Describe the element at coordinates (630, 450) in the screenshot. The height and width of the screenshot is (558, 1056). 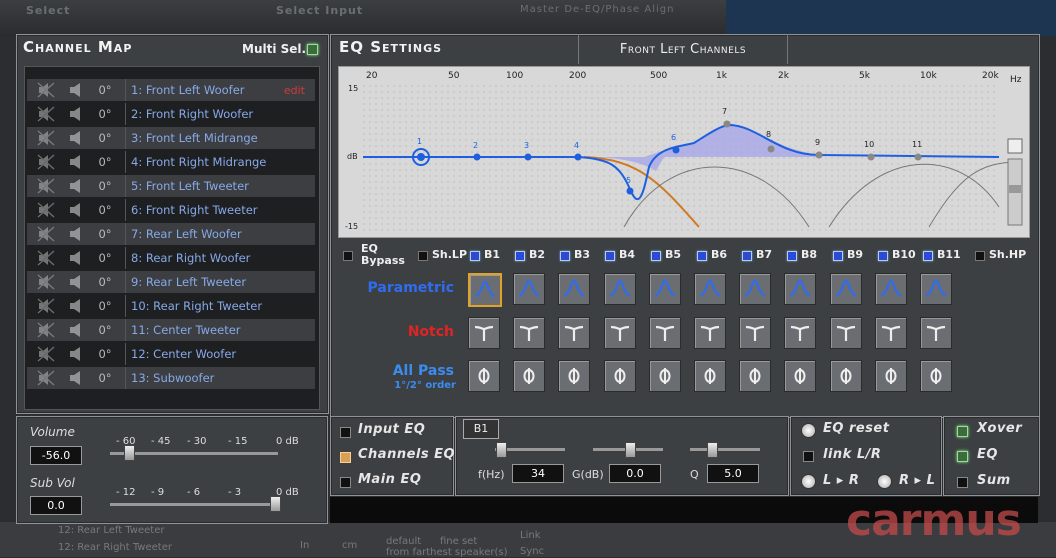
I see `gain-slider-knob` at that location.